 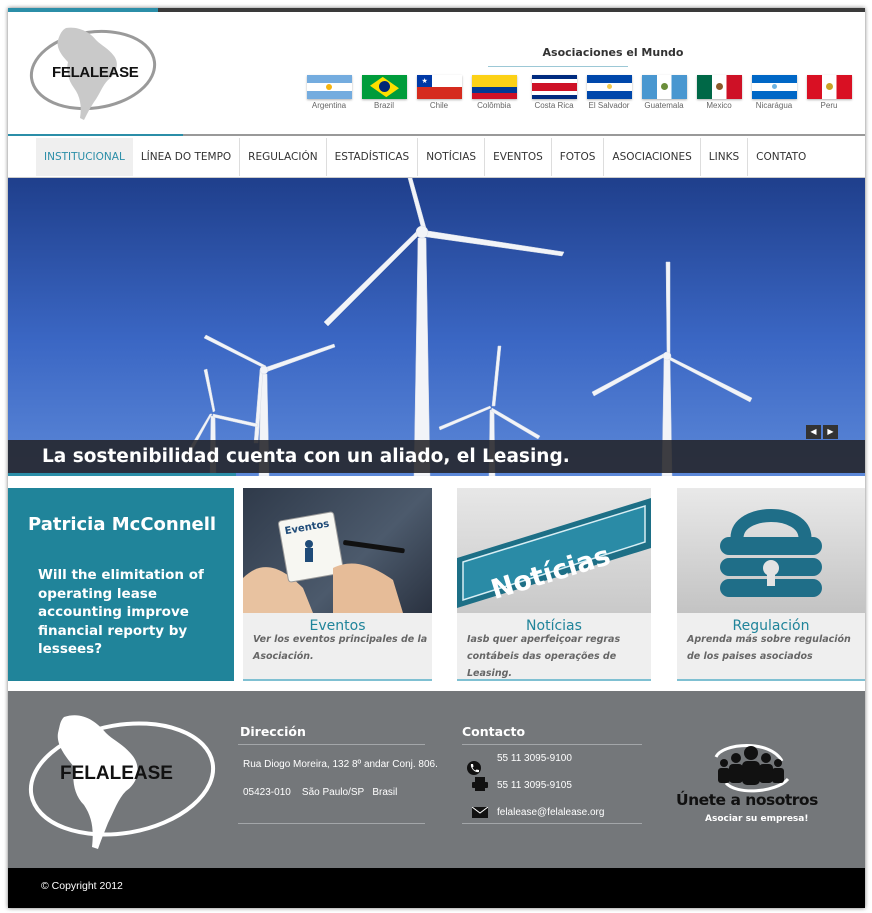 I want to click on noticias-banner-icon: Notícias, so click(x=554, y=553).